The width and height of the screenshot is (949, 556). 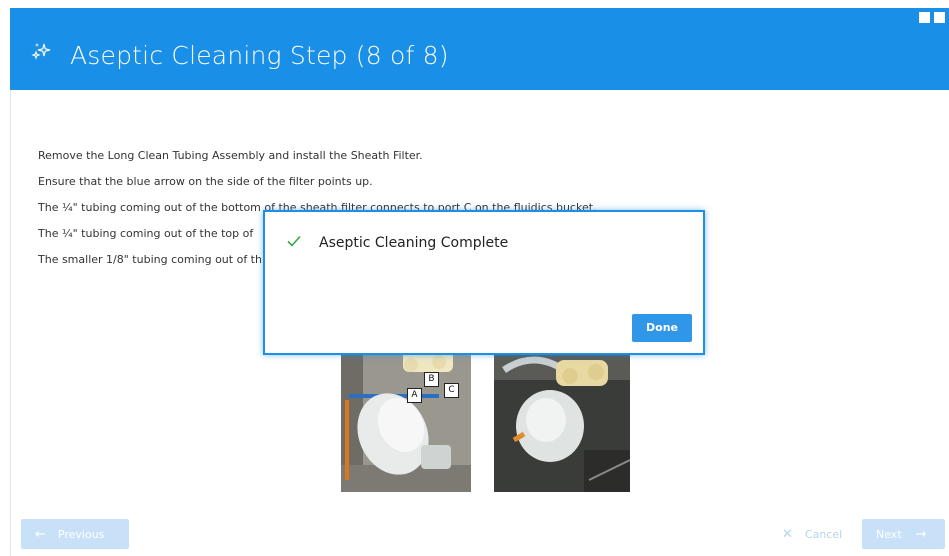 I want to click on previous-button: ← Previous, so click(x=75, y=534).